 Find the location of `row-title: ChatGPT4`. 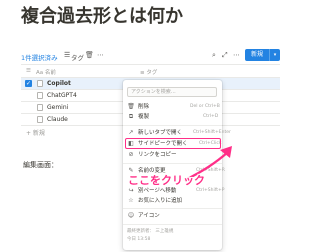

row-title: ChatGPT4 is located at coordinates (62, 95).